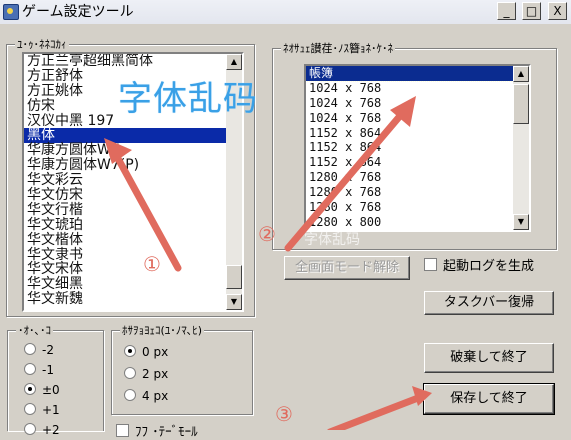  I want to click on resolution-list-item: 帳簿, so click(417, 74).